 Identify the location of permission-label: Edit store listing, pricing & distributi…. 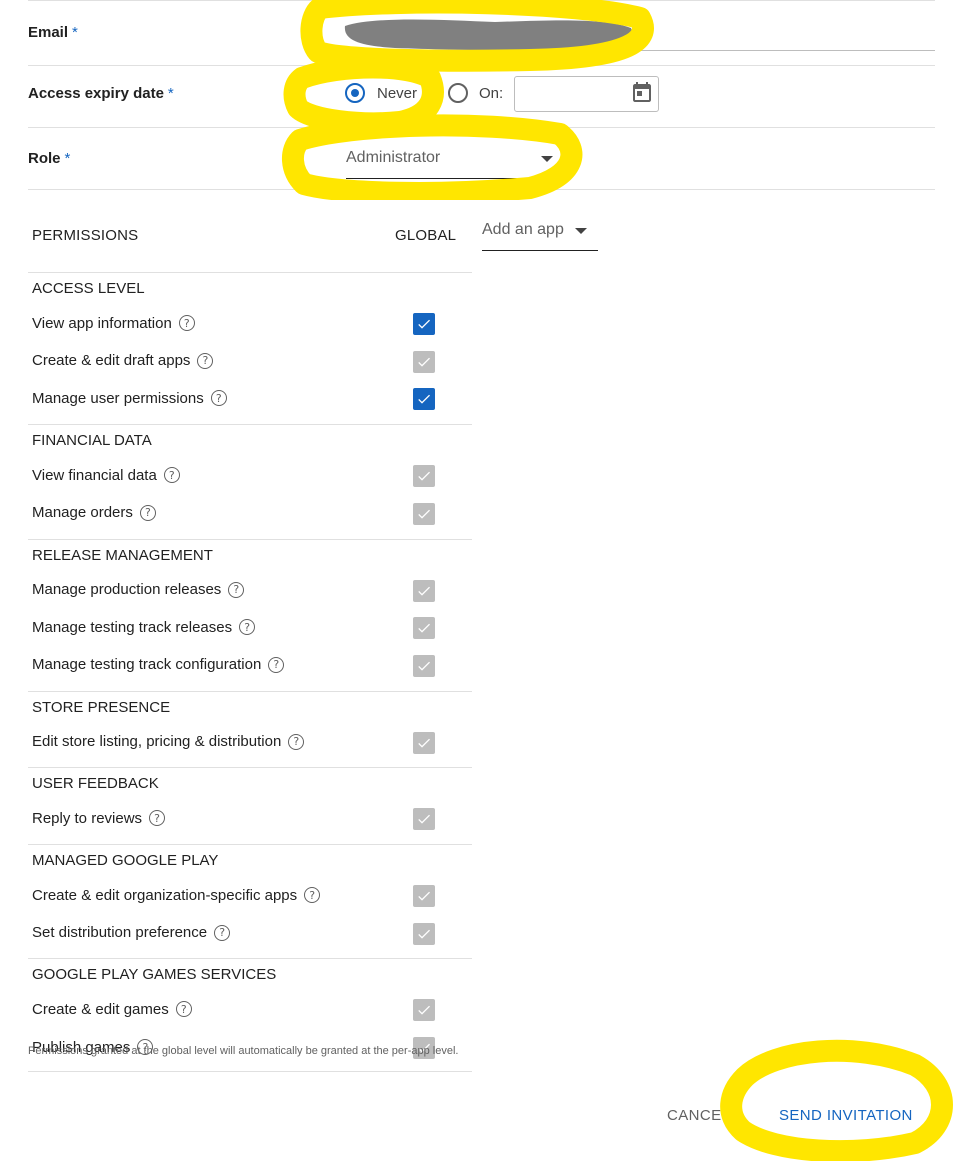
(157, 742).